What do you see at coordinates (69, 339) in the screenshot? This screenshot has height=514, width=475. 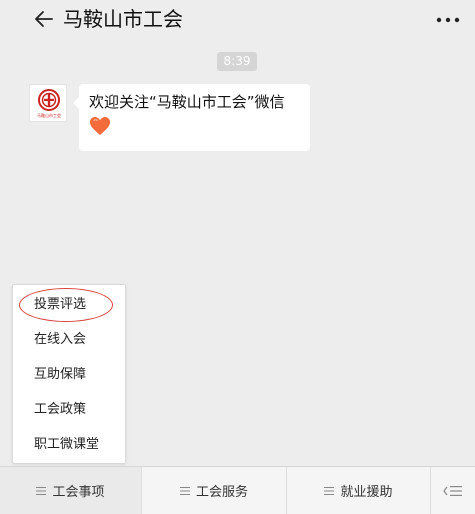 I see `submenu-item-join-online: 在线入会` at bounding box center [69, 339].